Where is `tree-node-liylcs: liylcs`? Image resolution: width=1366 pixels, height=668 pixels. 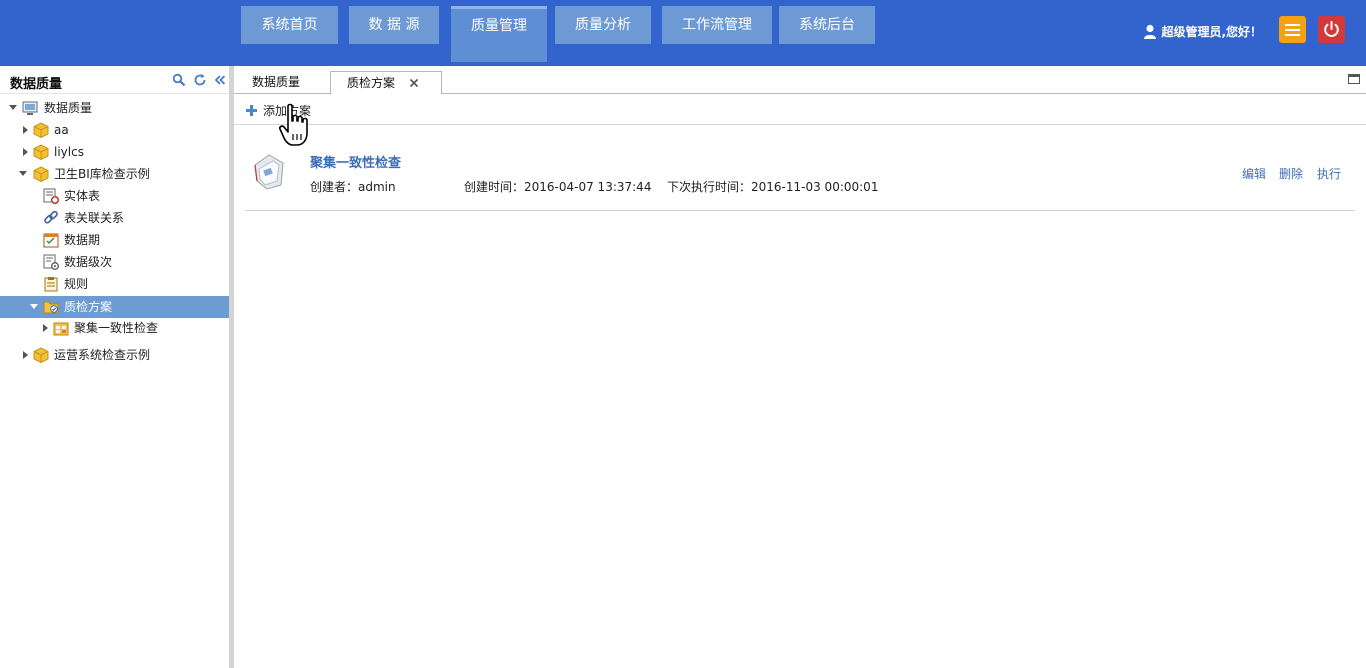
tree-node-liylcs: liylcs is located at coordinates (114, 152).